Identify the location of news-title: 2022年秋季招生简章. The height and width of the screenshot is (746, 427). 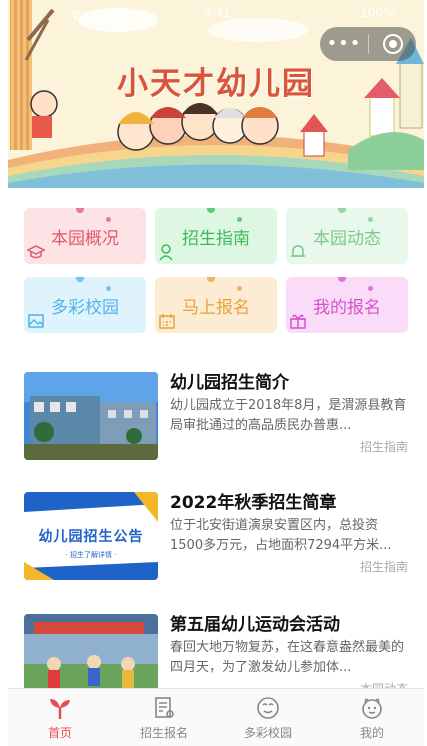
(253, 503).